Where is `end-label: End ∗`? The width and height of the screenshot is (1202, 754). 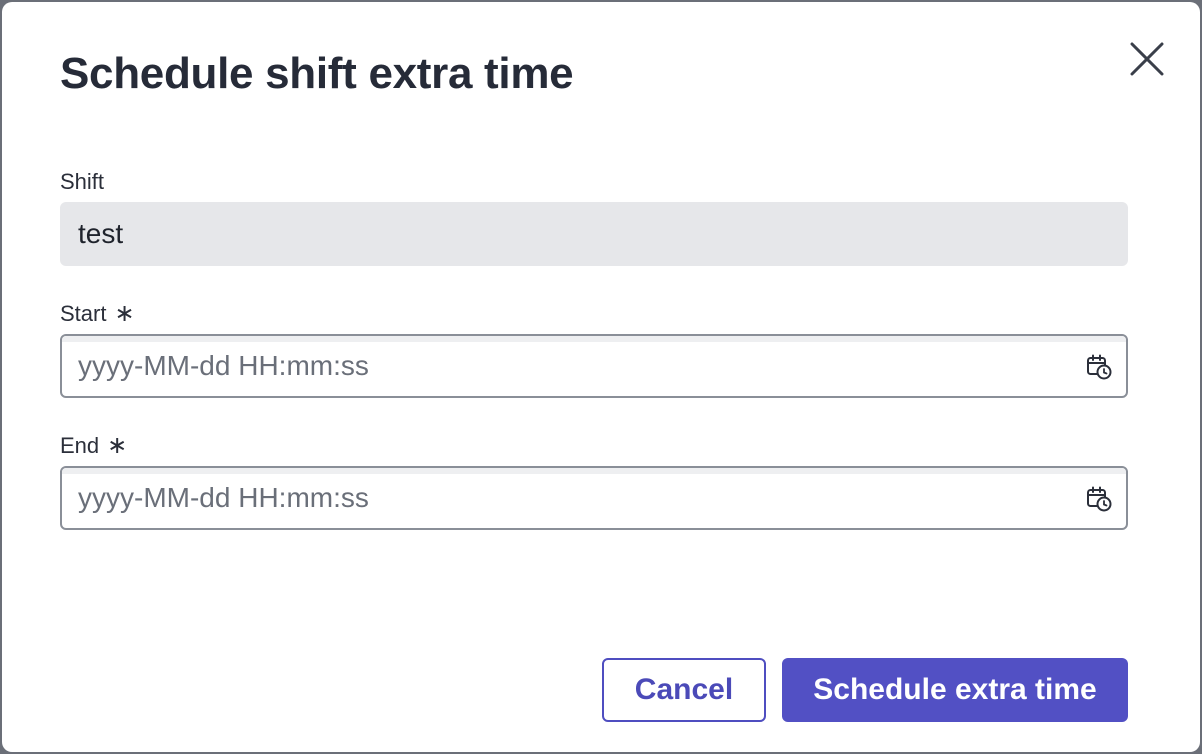 end-label: End ∗ is located at coordinates (93, 446).